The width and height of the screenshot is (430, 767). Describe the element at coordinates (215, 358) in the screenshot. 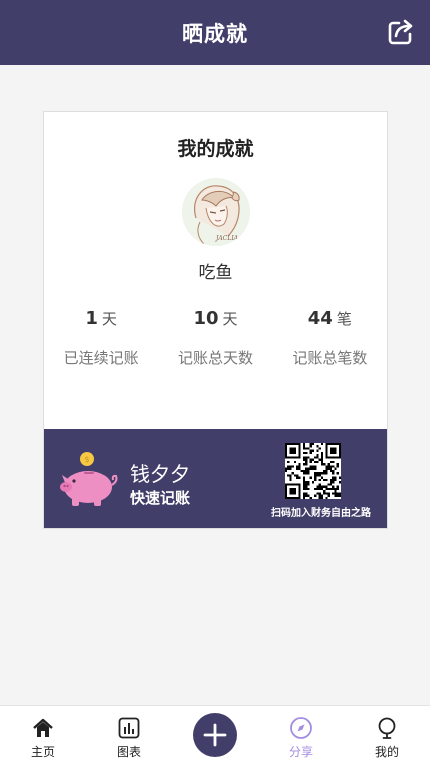

I see `stat-label: 记账总天数` at that location.